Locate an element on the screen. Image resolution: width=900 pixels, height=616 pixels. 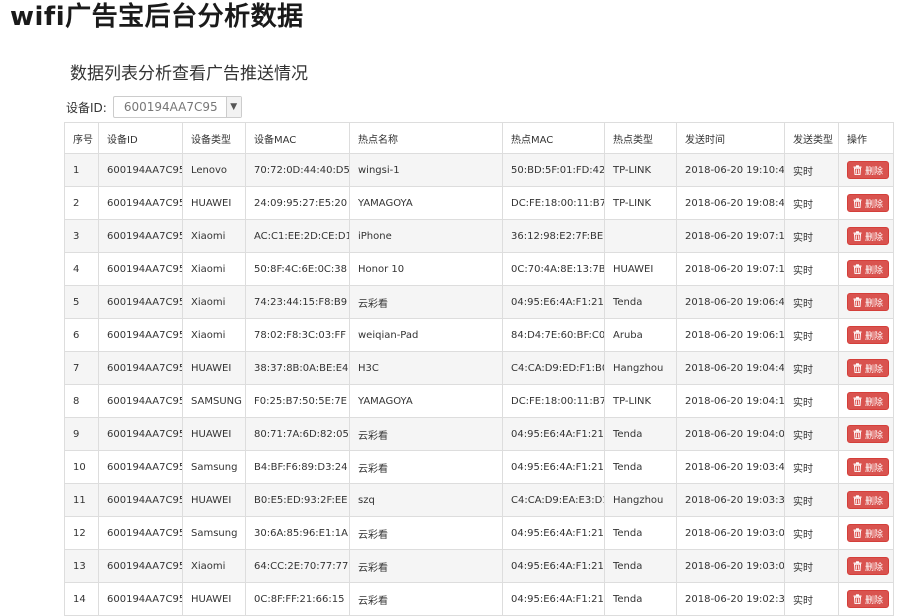
cell-send-time: 2018-06-20 19:06:12 is located at coordinates (730, 335).